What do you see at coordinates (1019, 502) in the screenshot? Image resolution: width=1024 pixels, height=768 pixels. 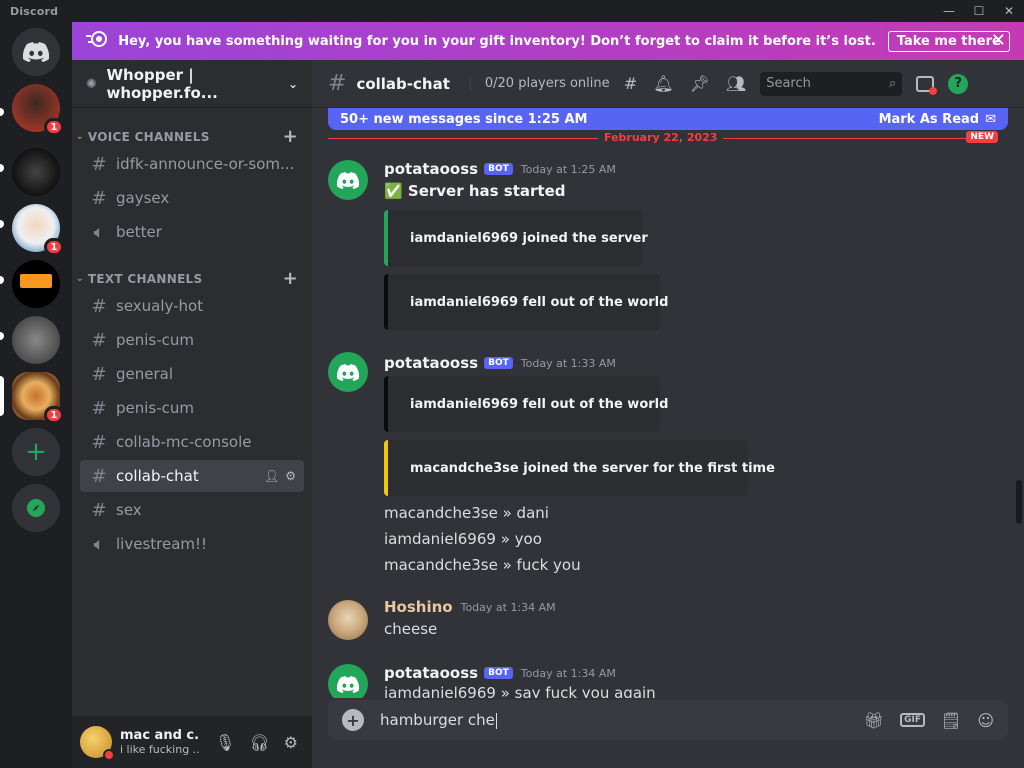 I see `scrollbar-thumb` at bounding box center [1019, 502].